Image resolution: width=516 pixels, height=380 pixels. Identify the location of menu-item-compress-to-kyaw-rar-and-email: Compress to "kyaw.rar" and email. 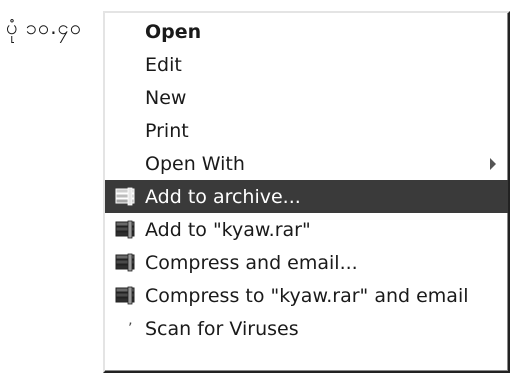
(306, 295).